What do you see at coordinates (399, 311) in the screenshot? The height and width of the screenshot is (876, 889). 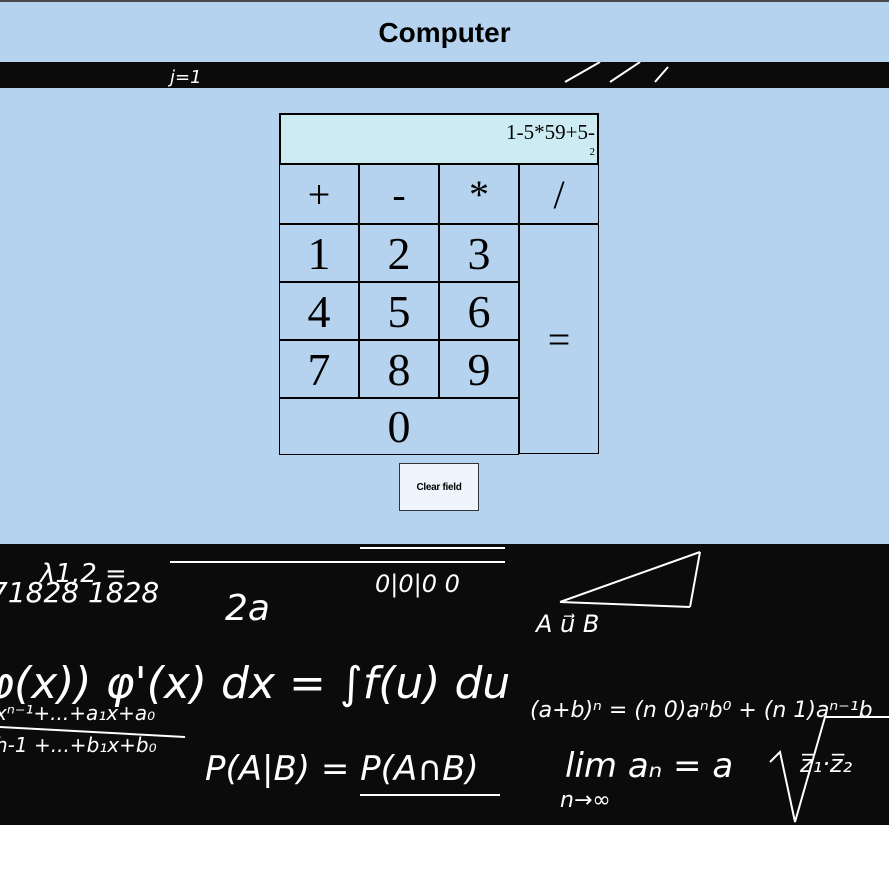 I see `digit-5-button: 5` at bounding box center [399, 311].